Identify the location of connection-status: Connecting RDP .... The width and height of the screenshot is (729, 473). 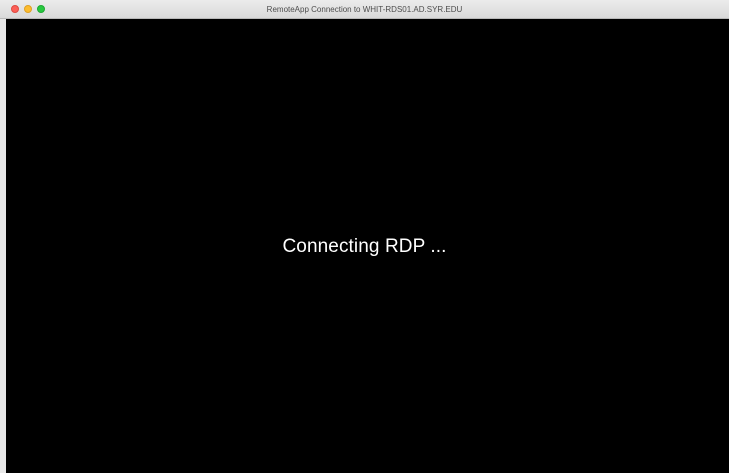
(364, 246).